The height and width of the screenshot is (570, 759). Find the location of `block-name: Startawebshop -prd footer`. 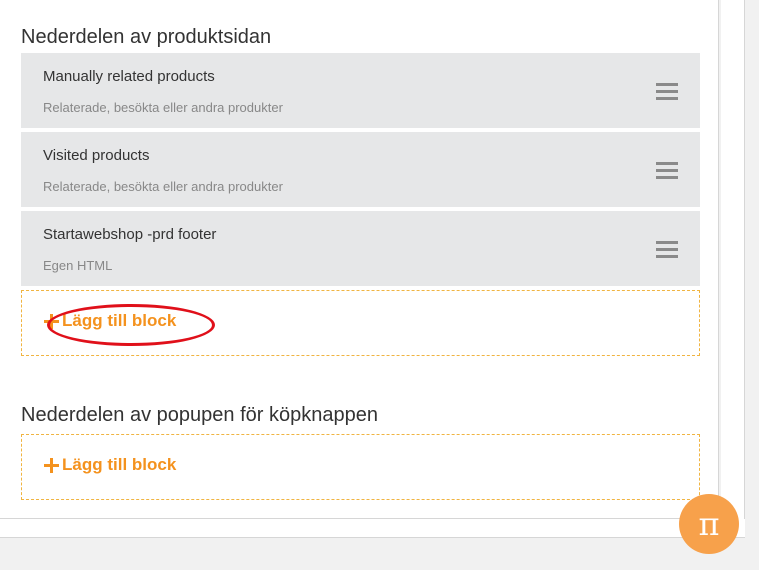

block-name: Startawebshop -prd footer is located at coordinates (130, 234).